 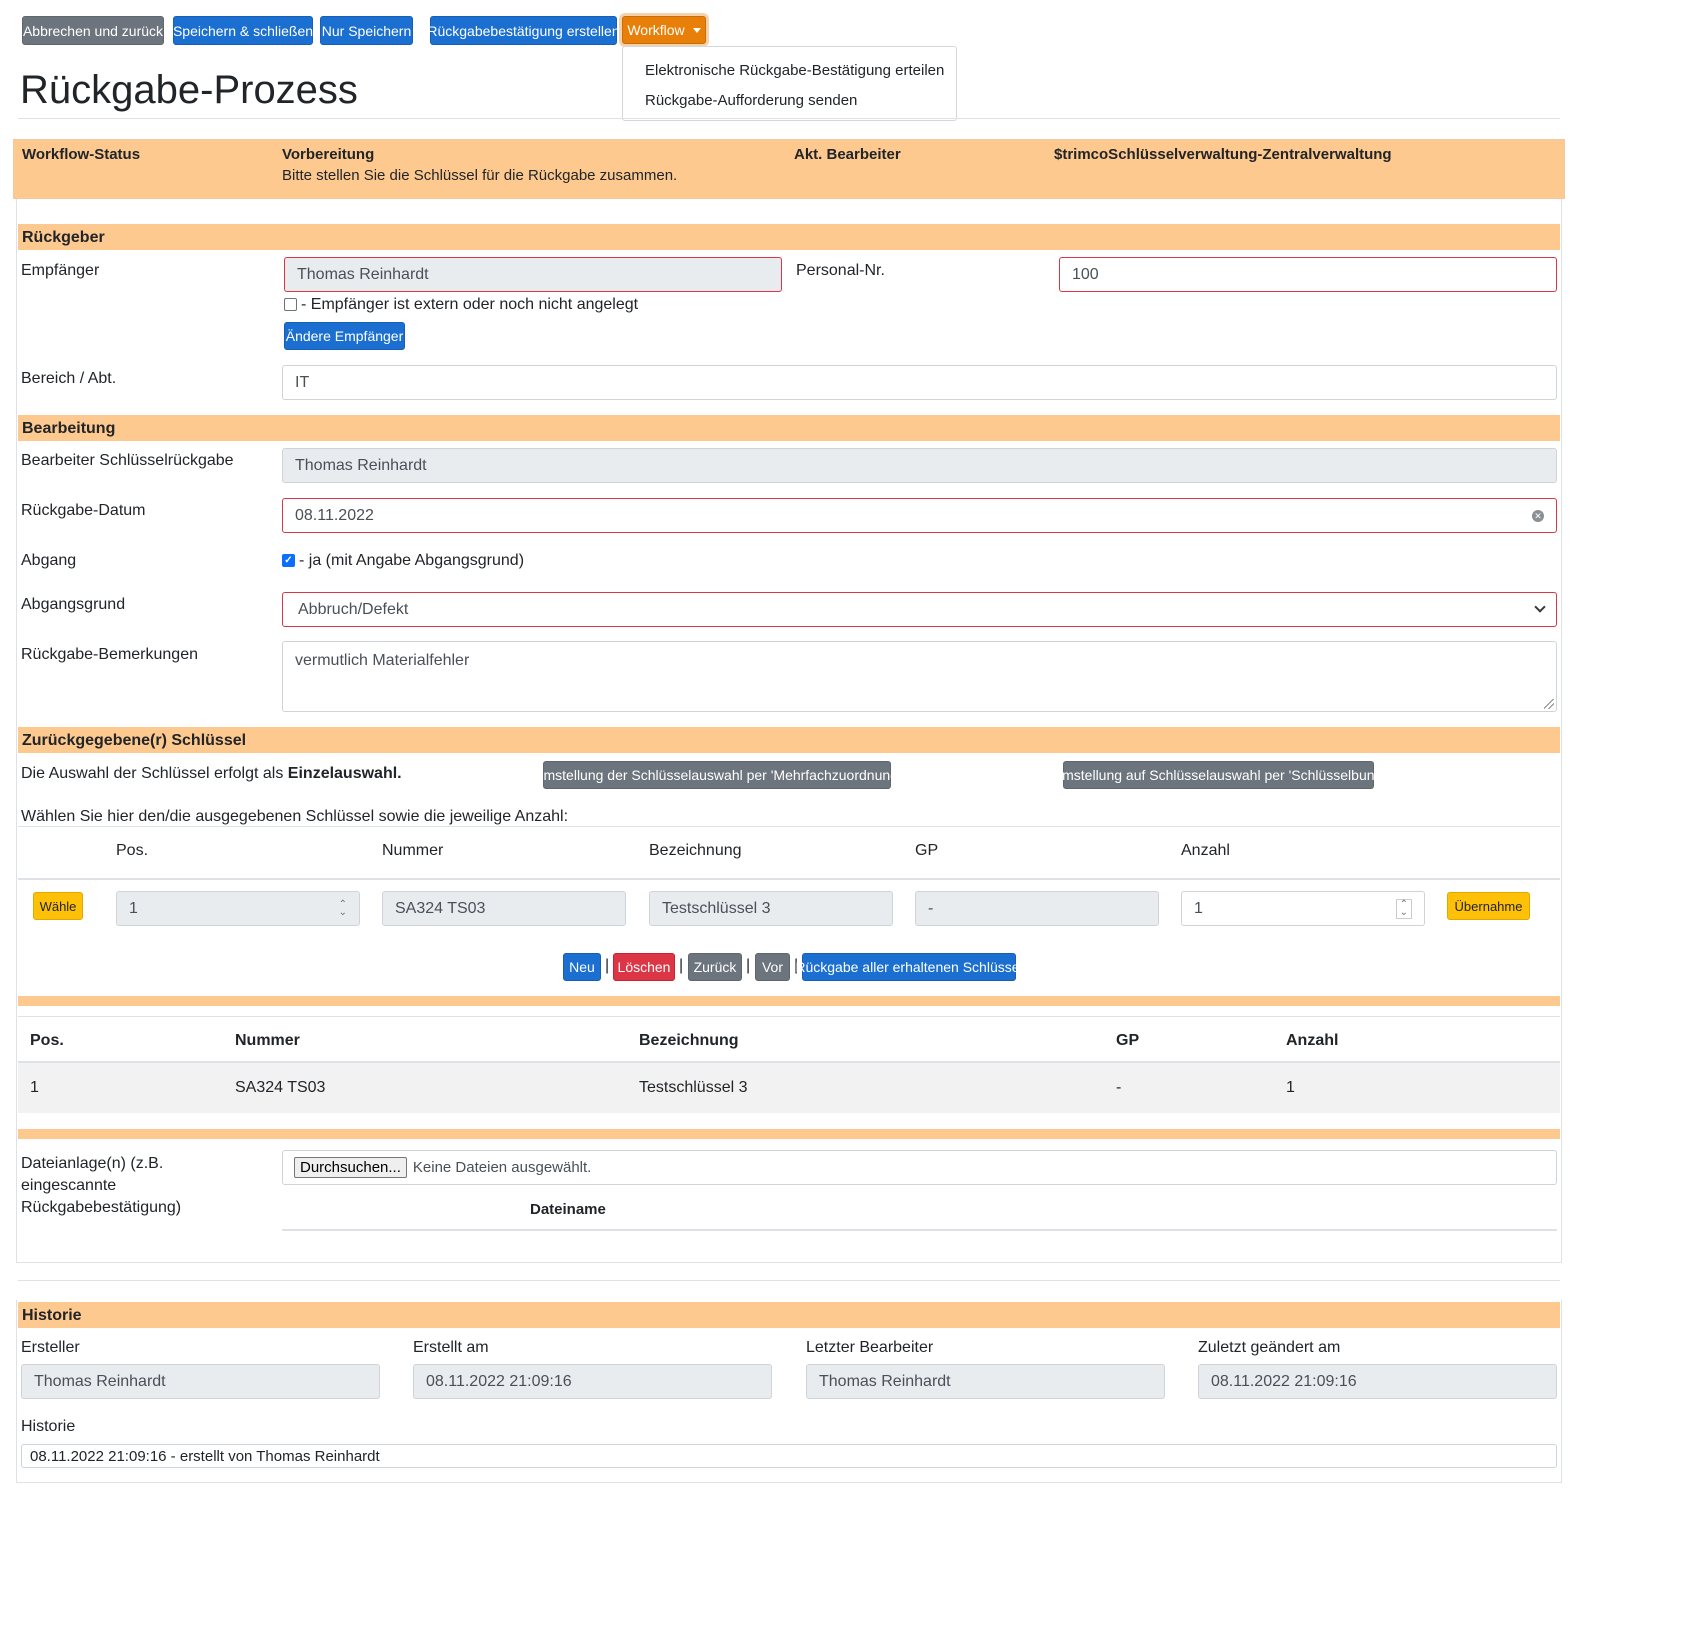 I want to click on form-header-gp: GP, so click(x=927, y=850).